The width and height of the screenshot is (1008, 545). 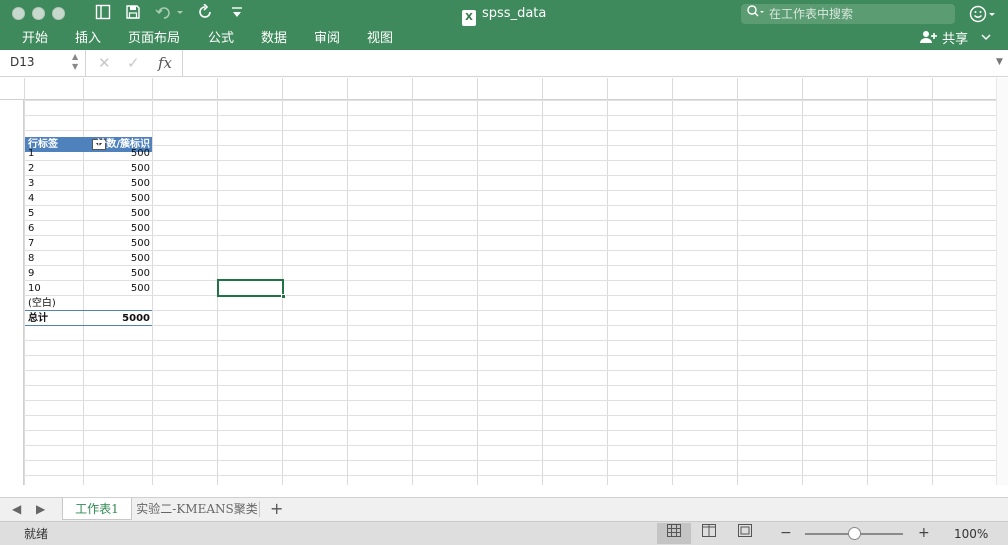 I want to click on sheet-tab-kmeans: 实验二-KMEANS聚类, so click(x=197, y=509).